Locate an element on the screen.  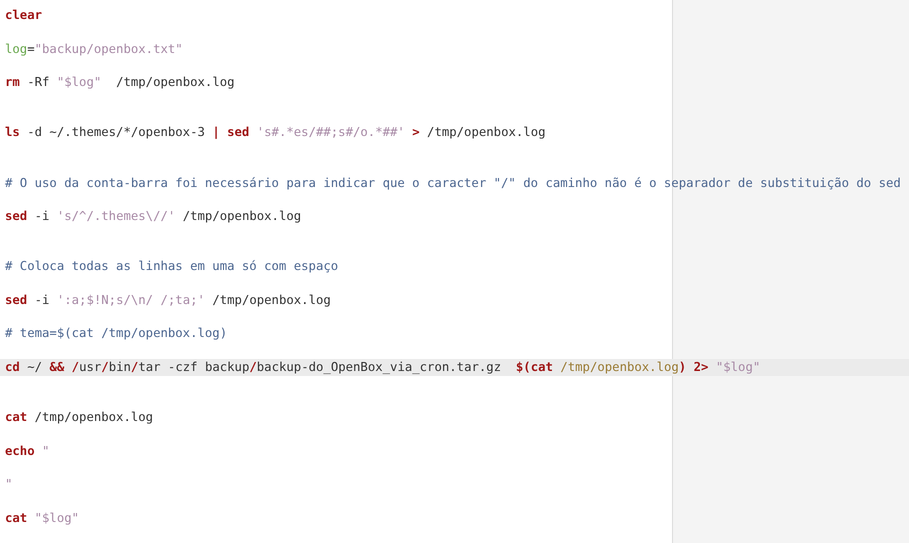
code-line: cd ~/ && /usr/bin/tar -czf backup/backup-do_OpenBox_via_cron.tar.gz $(cat /tmp/openbox.log) 2> "$log" is located at coordinates (382, 367).